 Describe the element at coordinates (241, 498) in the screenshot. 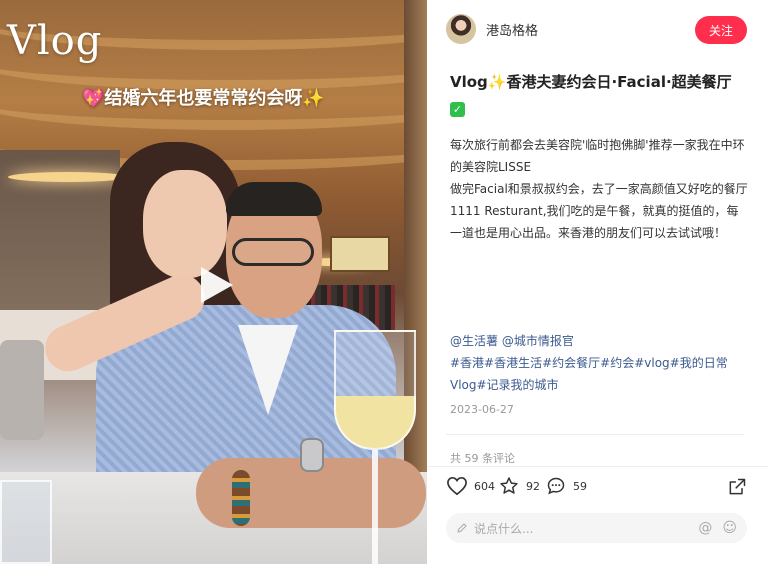

I see `bracelet` at that location.